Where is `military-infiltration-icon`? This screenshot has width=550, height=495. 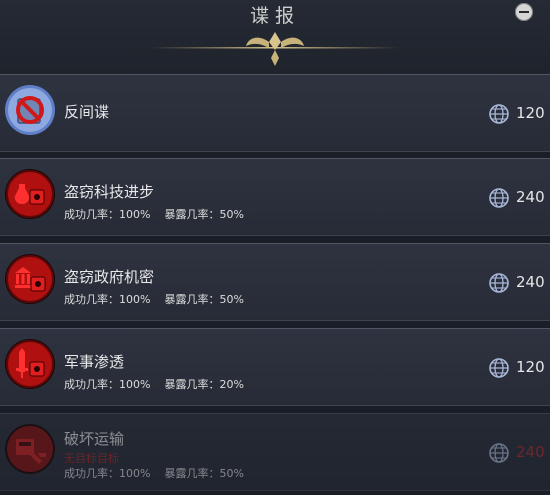 military-infiltration-icon is located at coordinates (30, 364).